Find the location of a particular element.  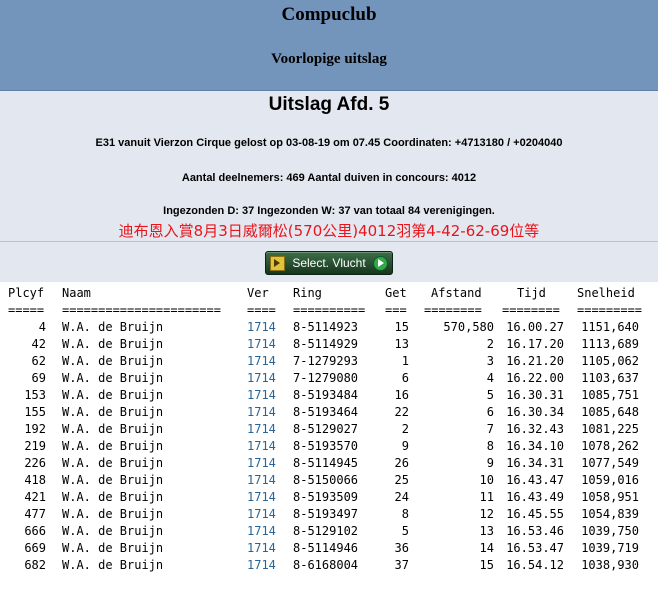

cell-plcyf: 477 is located at coordinates (35, 514).